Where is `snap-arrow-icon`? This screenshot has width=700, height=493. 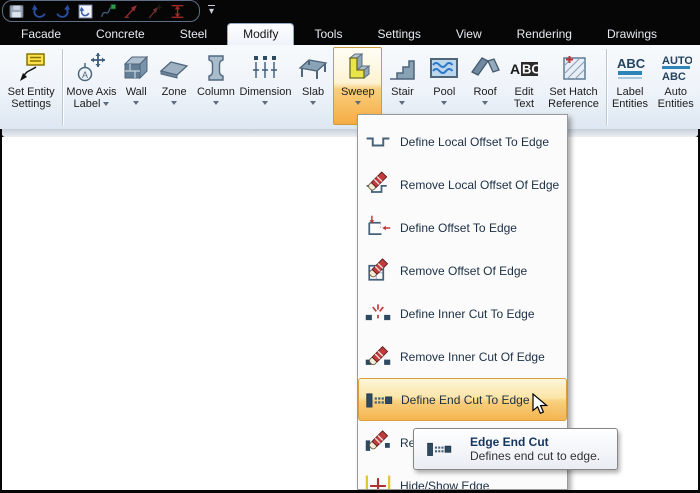 snap-arrow-icon is located at coordinates (131, 11).